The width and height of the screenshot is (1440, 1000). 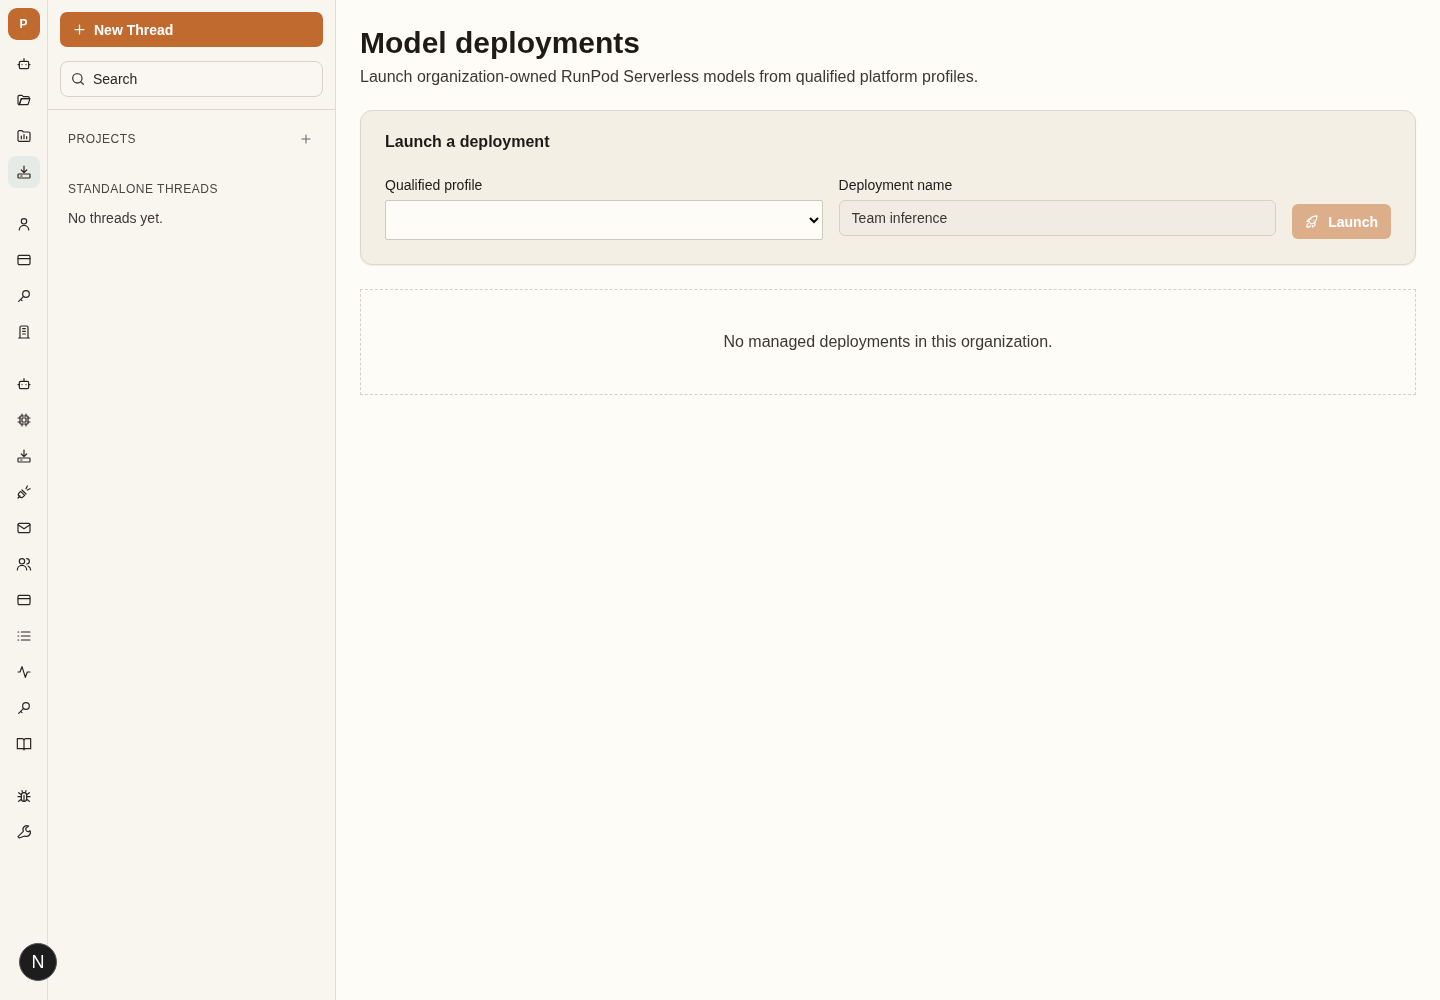 What do you see at coordinates (501, 43) in the screenshot?
I see `page-title: Model deployments` at bounding box center [501, 43].